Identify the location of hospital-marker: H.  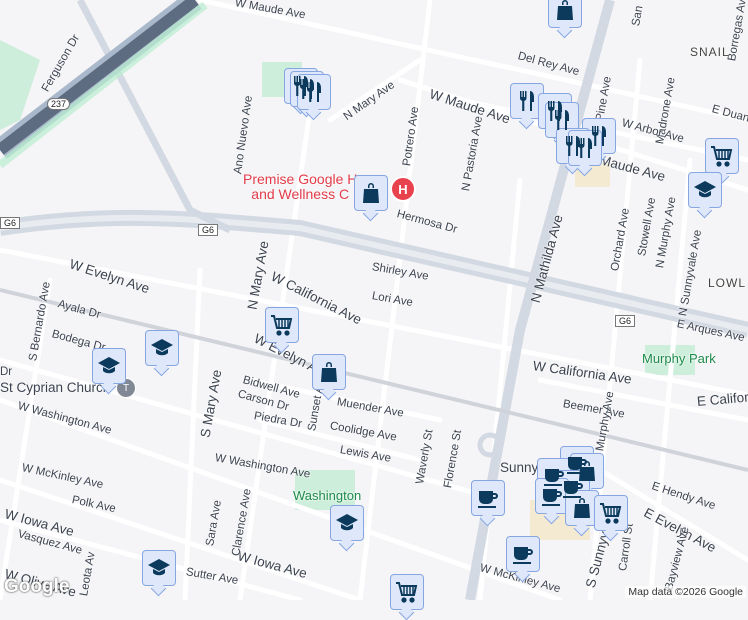
(403, 189).